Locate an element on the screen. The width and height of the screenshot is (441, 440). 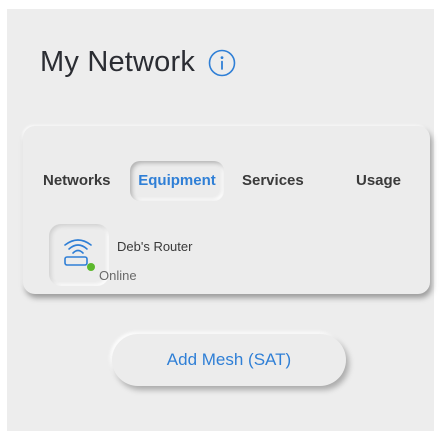
online-status-dot is located at coordinates (91, 267).